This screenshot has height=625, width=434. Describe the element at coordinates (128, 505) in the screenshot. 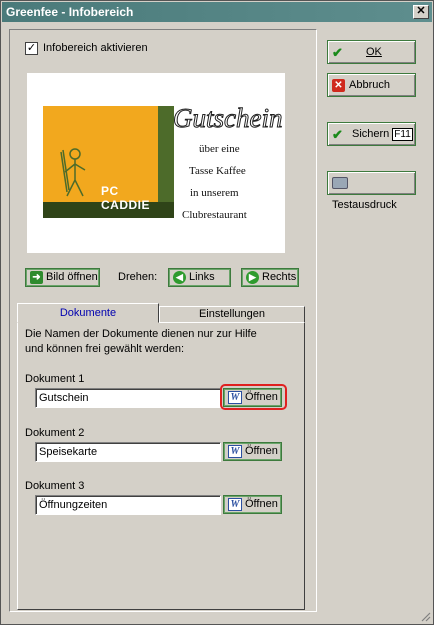

I see `document-3-field: Öffnungzeiten` at that location.